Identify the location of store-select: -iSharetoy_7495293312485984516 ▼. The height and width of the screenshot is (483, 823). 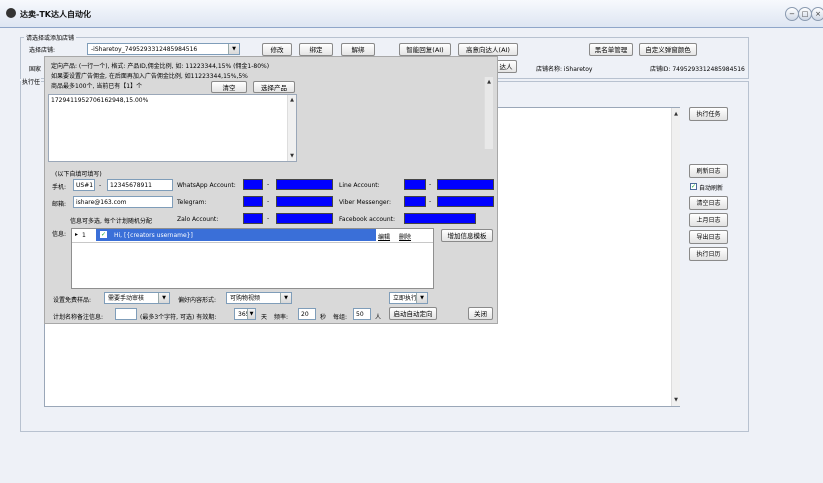
(163, 49).